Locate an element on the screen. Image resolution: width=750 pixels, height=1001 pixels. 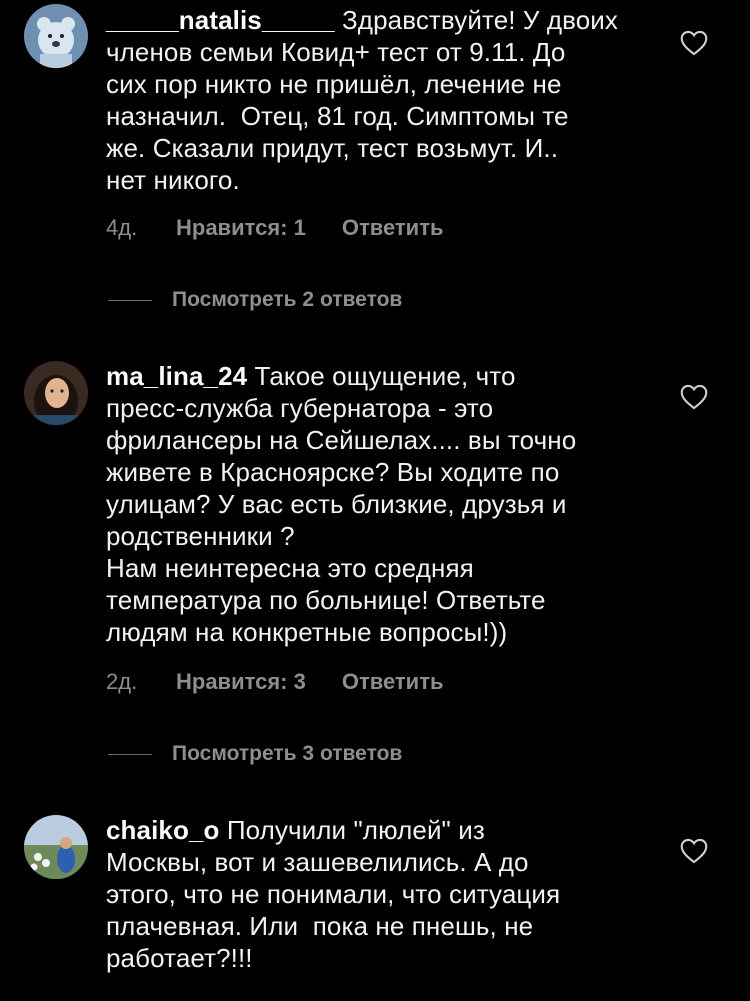
comment-meta: 4д. Нравится: 1 Ответить is located at coordinates (275, 228).